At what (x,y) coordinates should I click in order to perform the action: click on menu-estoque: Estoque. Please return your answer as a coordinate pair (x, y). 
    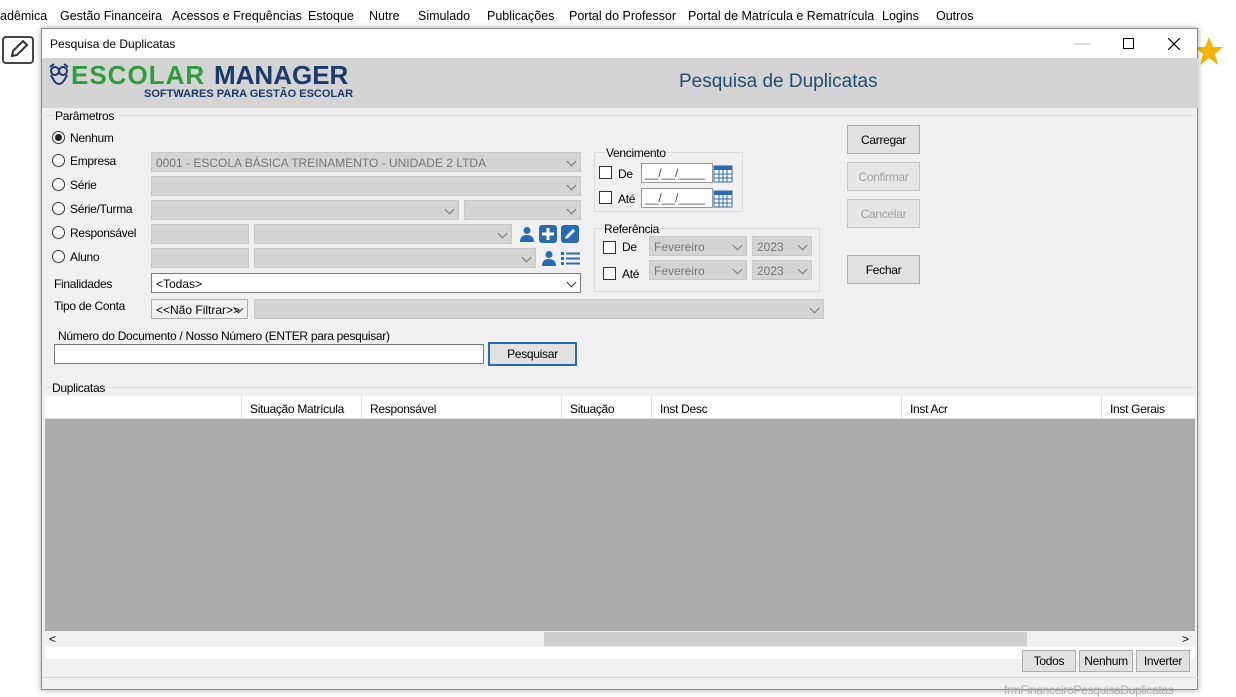
    Looking at the image, I should click on (331, 16).